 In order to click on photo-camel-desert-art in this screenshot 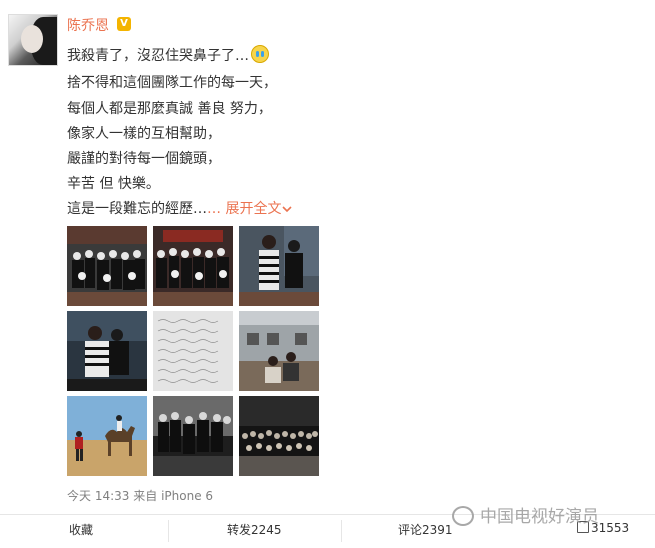, I will do `click(107, 436)`.